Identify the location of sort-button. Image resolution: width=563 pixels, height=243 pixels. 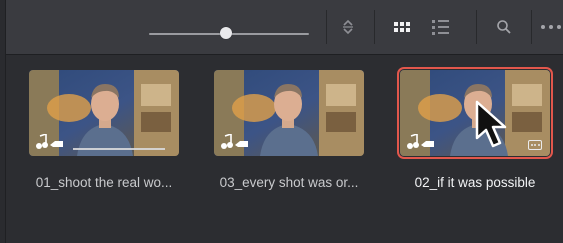
(348, 27).